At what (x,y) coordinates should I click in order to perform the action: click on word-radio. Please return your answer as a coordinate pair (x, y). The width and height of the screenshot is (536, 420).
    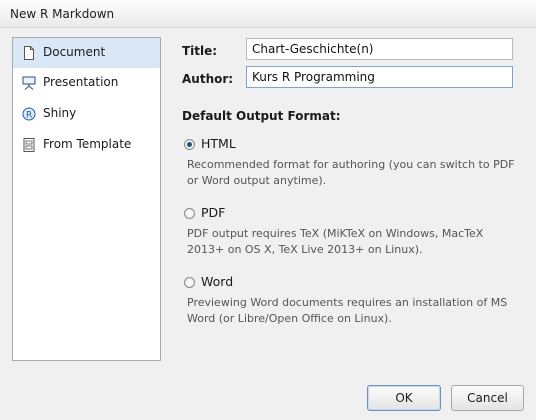
    Looking at the image, I should click on (189, 282).